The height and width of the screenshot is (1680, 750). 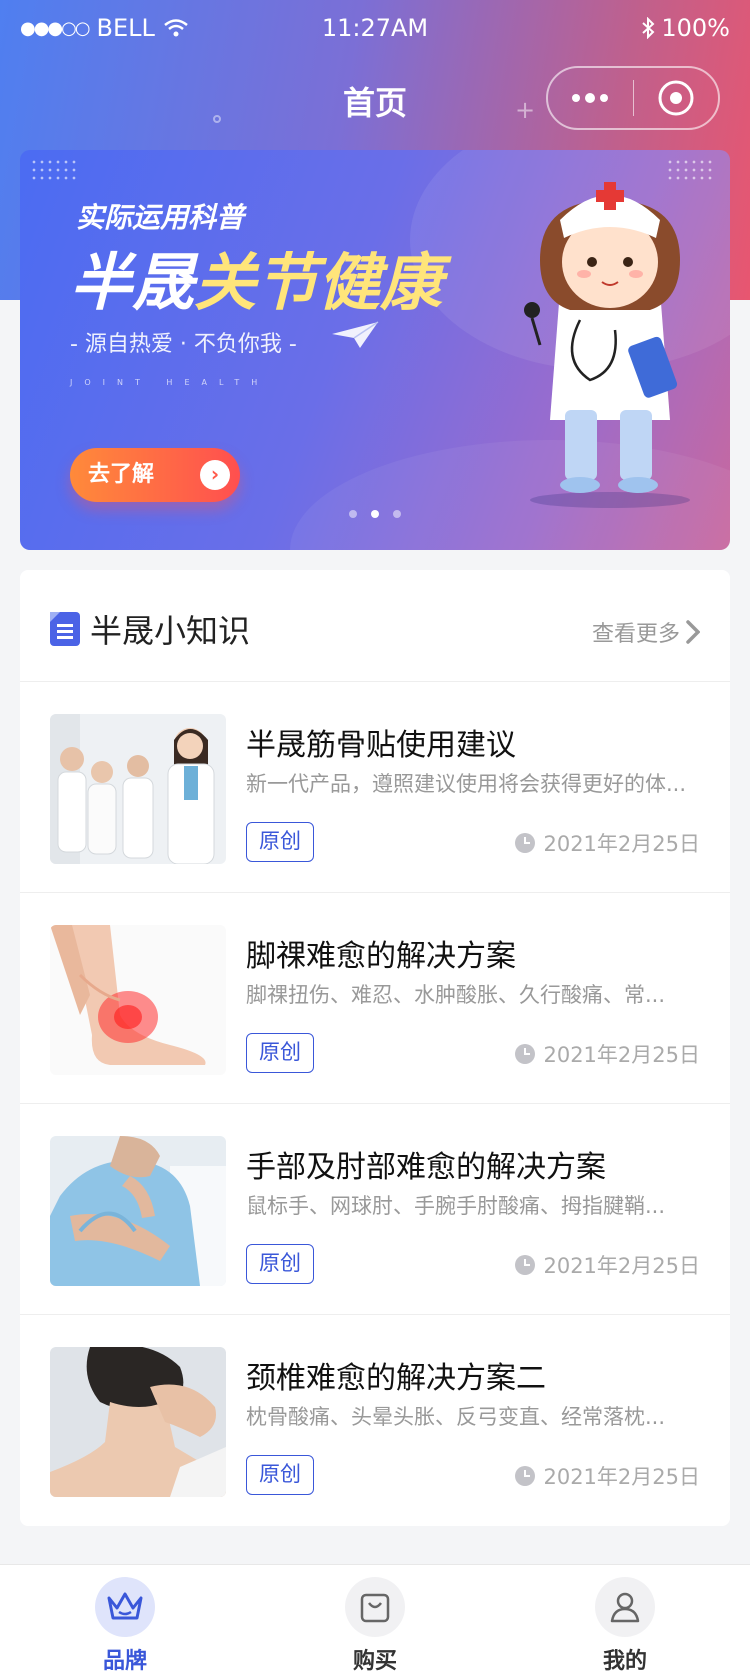 I want to click on nurse-illustration, so click(x=607, y=345).